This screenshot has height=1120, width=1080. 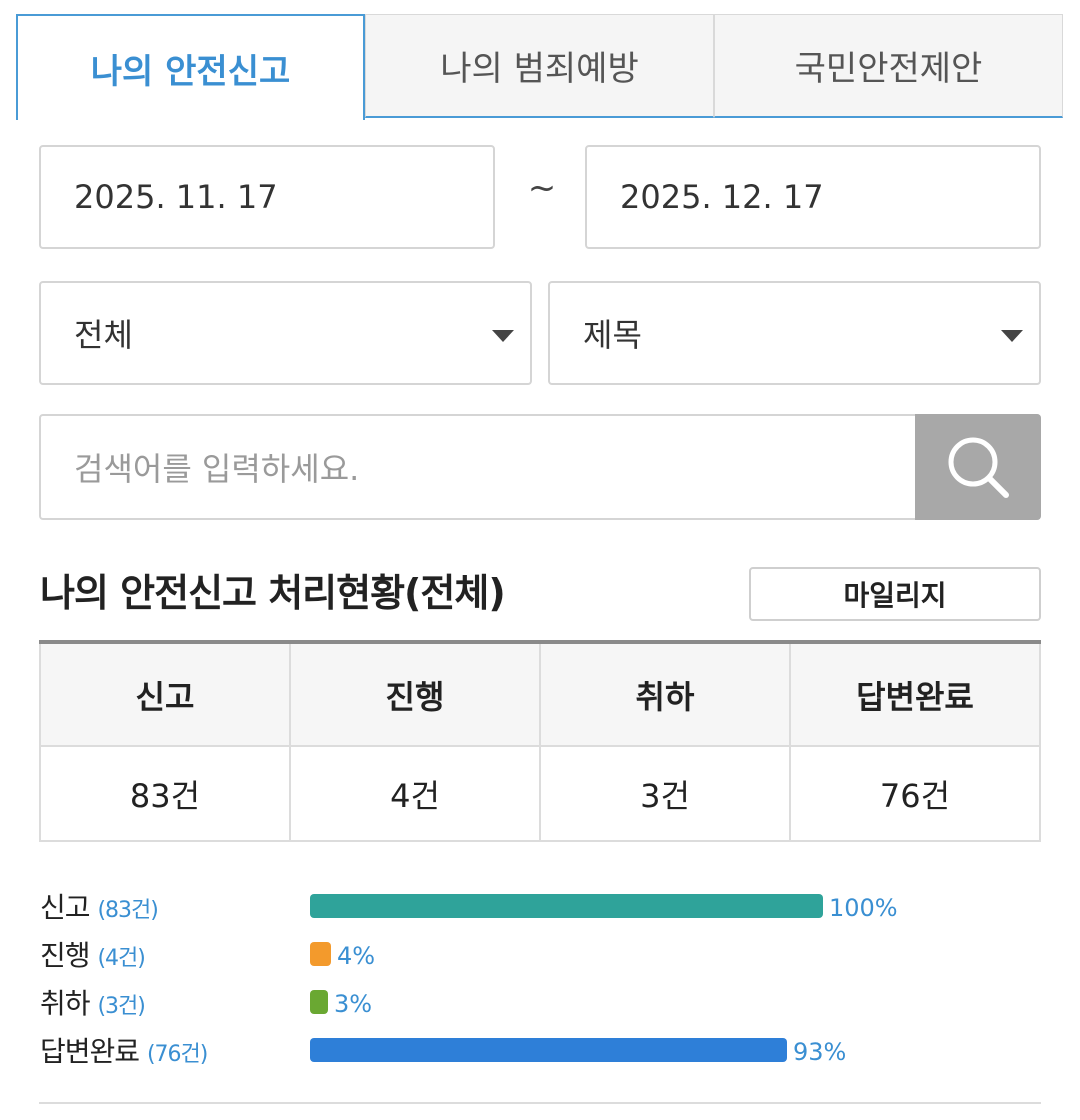 I want to click on category-select: 전체, so click(x=285, y=333).